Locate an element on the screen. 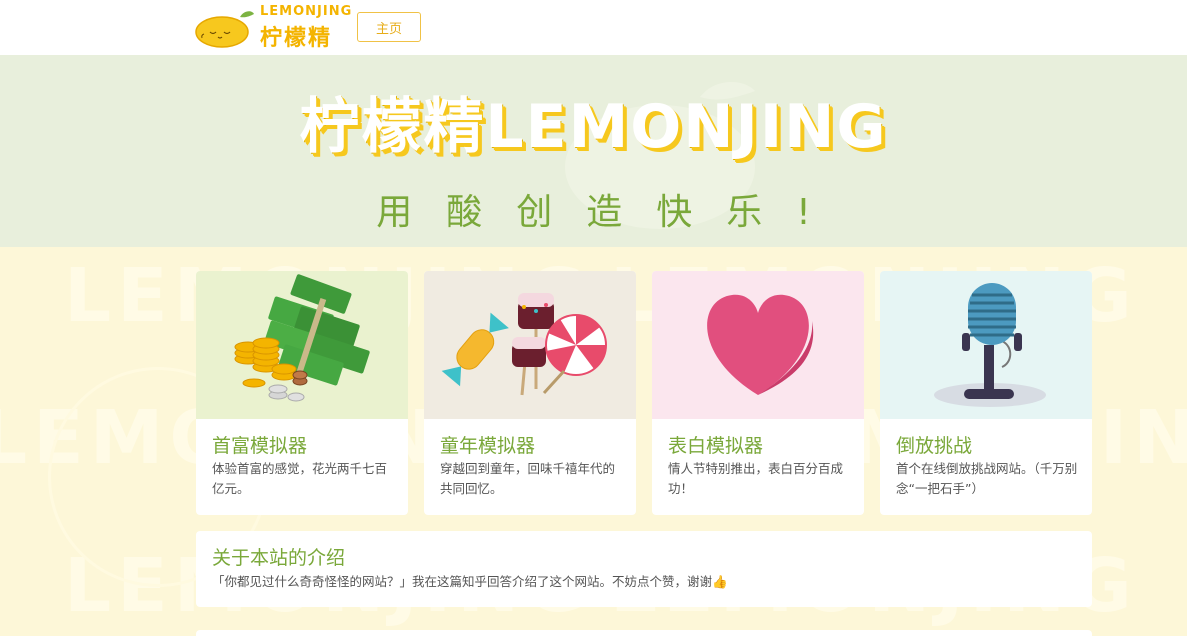  top-bar: LEMONJING 柠檬精 主页 is located at coordinates (593, 27).